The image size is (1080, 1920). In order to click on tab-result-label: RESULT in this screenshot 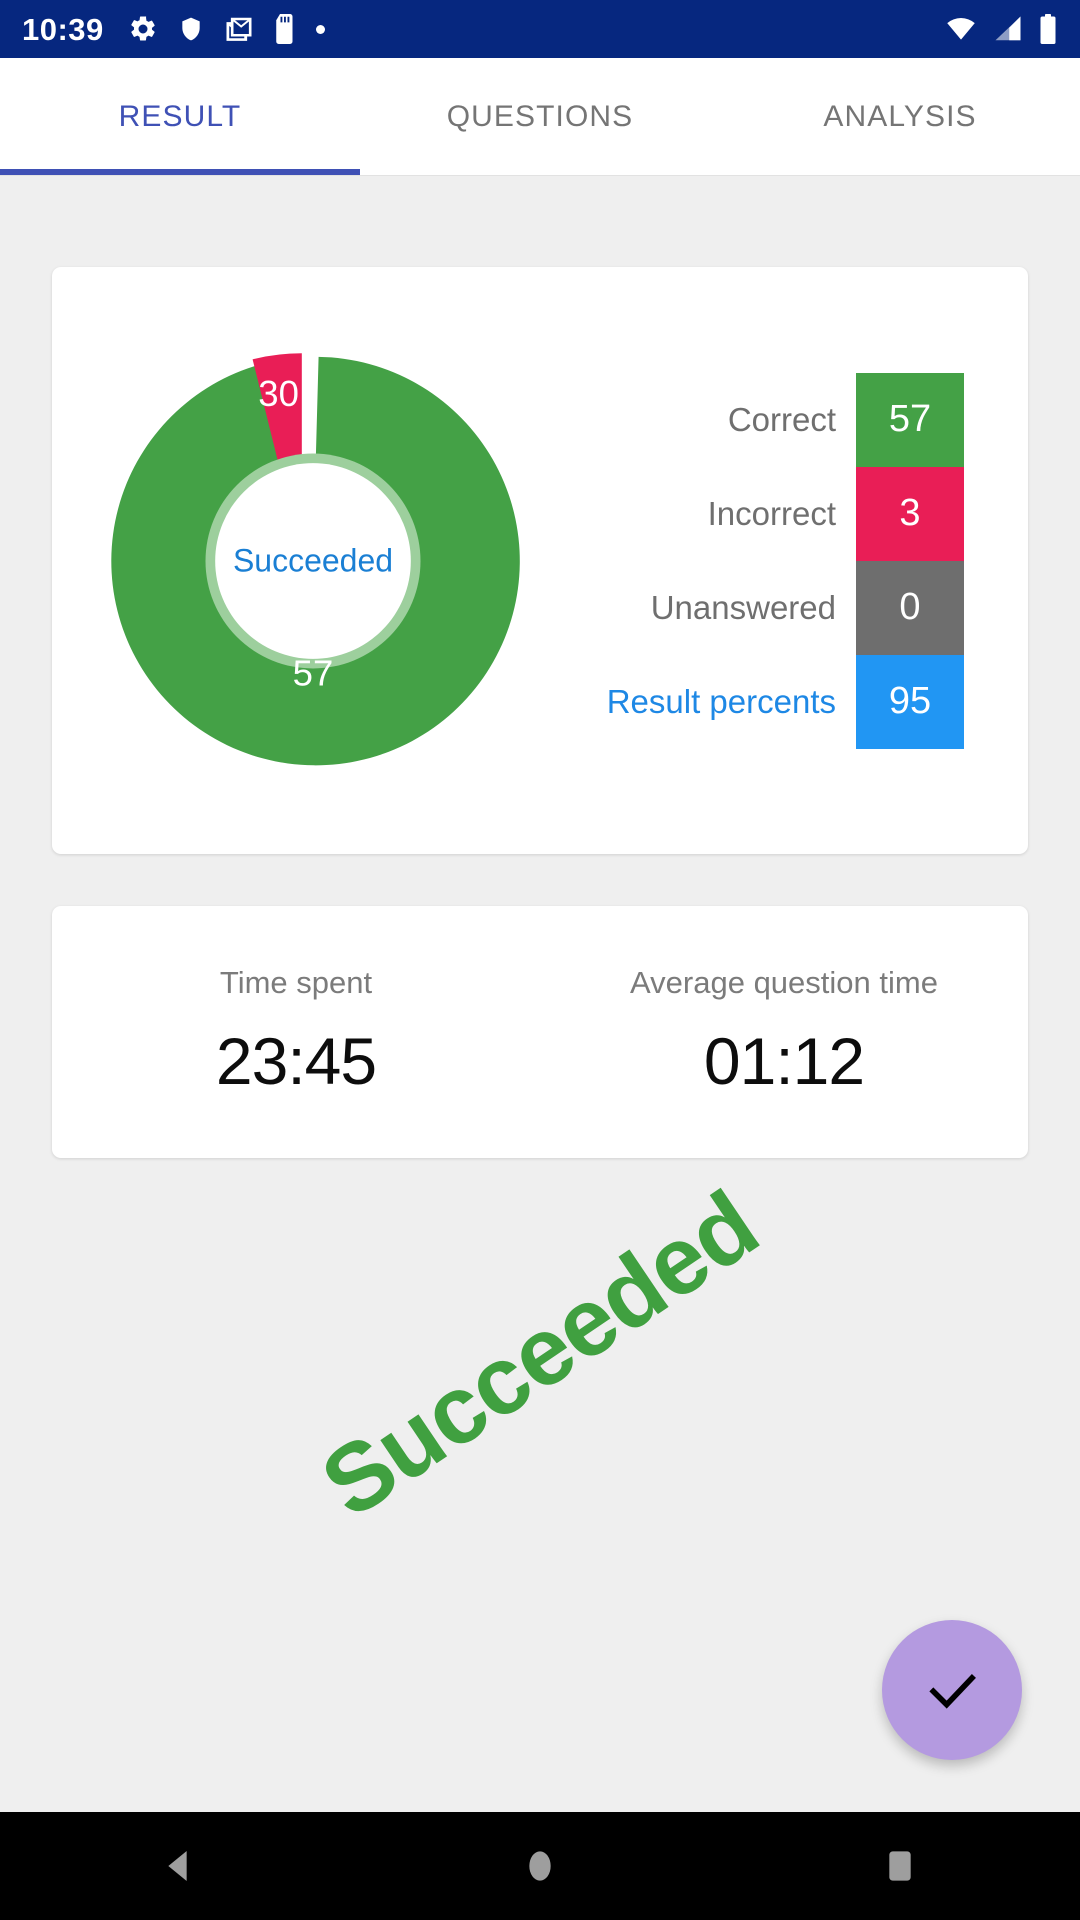, I will do `click(180, 116)`.